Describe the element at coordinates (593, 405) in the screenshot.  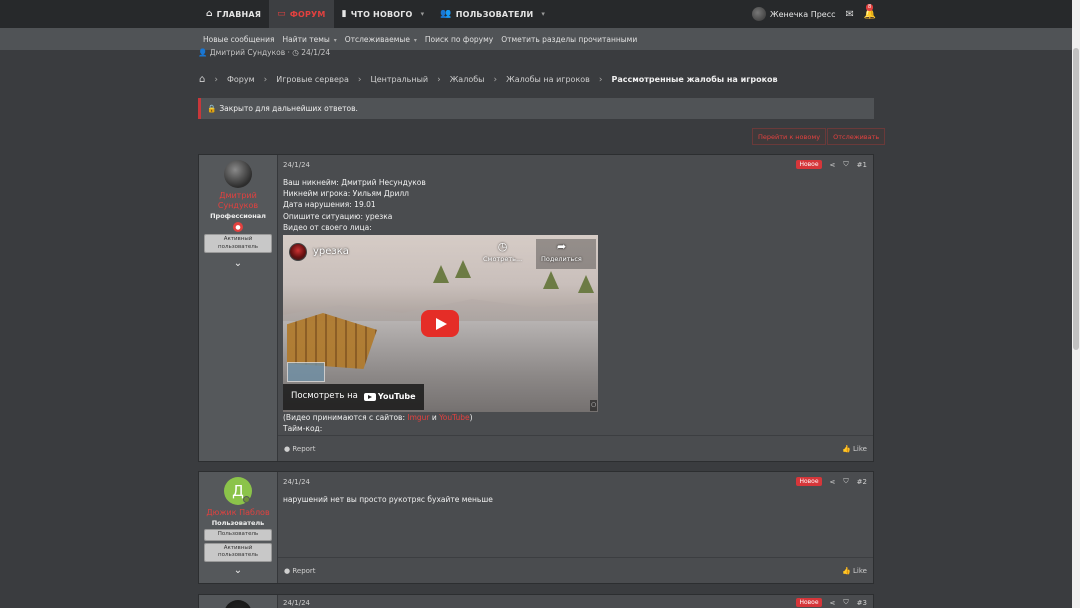
I see `video-corner-icon: ▢` at that location.